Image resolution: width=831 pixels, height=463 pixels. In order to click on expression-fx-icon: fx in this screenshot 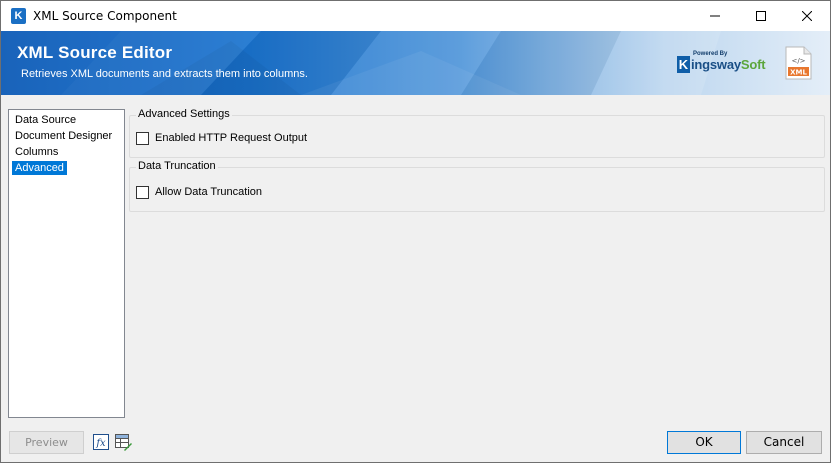, I will do `click(101, 442)`.